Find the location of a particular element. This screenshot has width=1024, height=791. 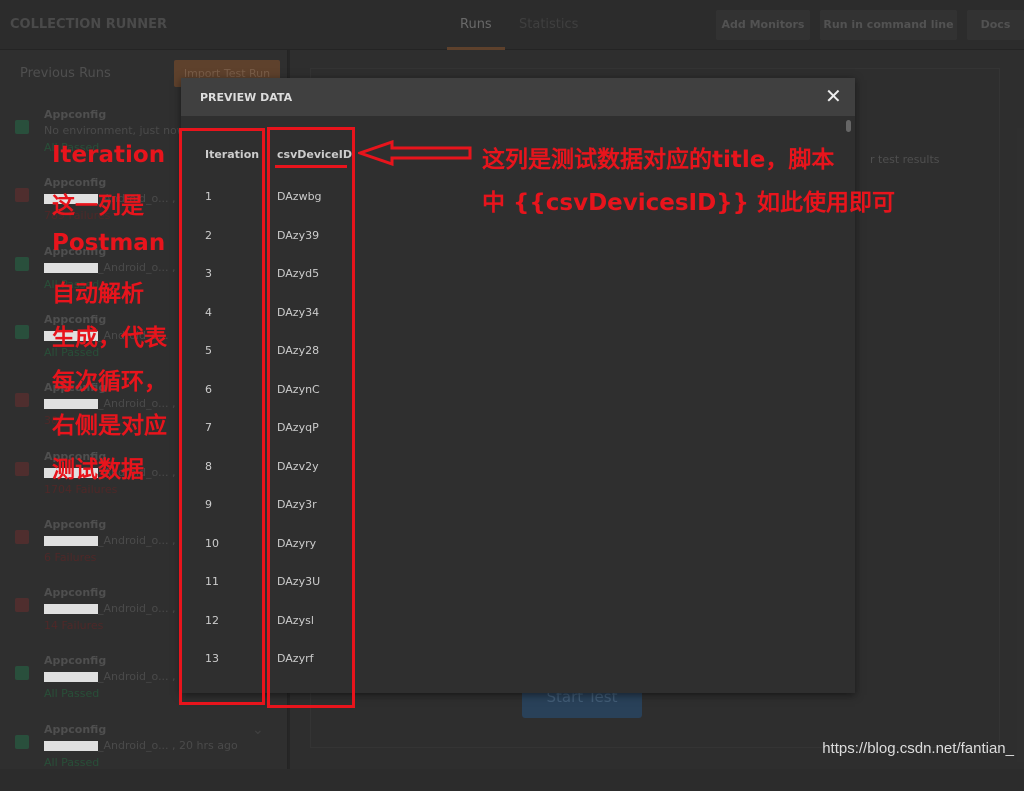

annotation-left-line: 每次循环， is located at coordinates (109, 382).